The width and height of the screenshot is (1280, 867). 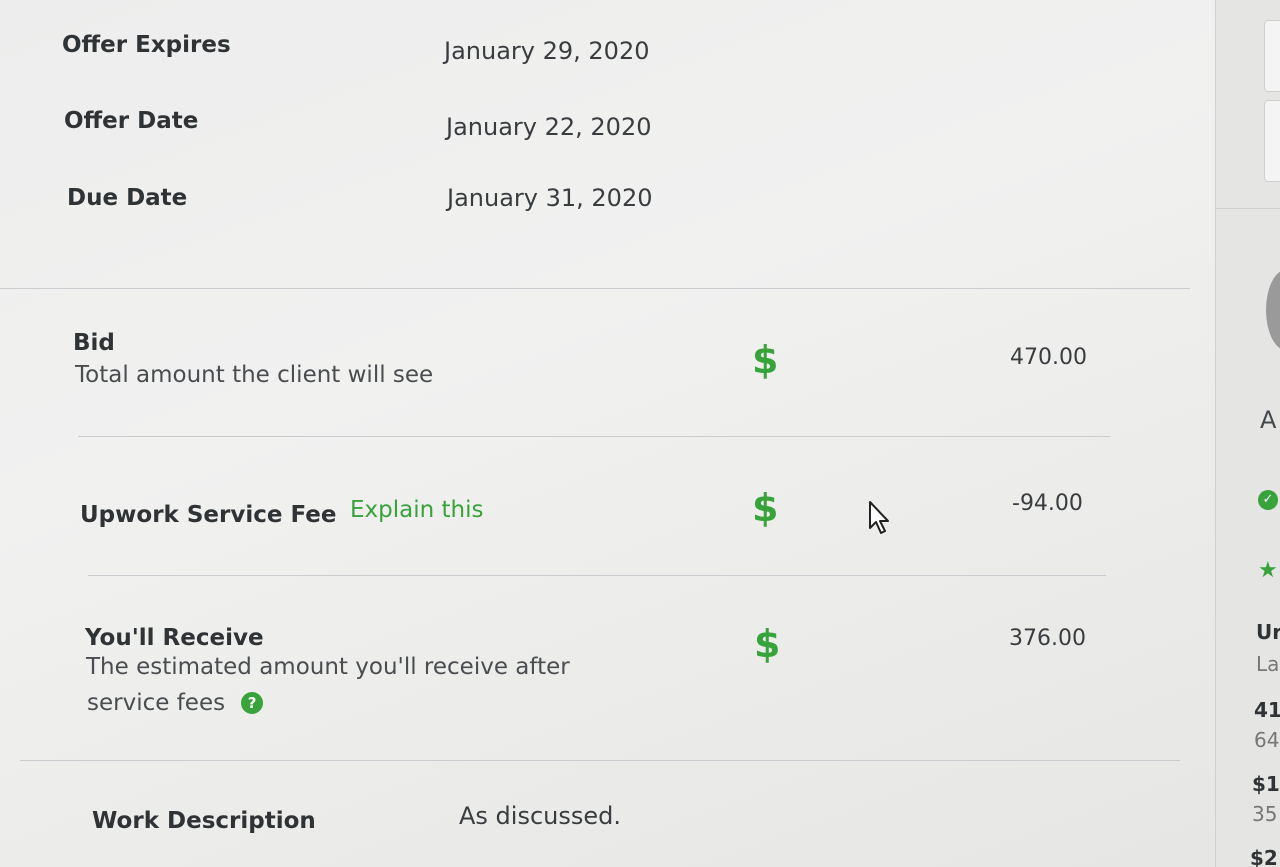 I want to click on sidebar-text: 64, so click(x=1267, y=740).